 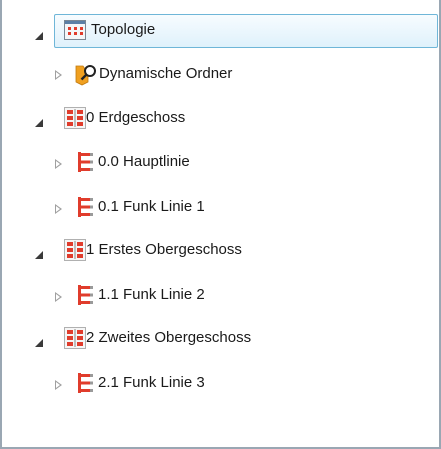 What do you see at coordinates (144, 161) in the screenshot?
I see `tree-node-label: 0.0 Hauptlinie` at bounding box center [144, 161].